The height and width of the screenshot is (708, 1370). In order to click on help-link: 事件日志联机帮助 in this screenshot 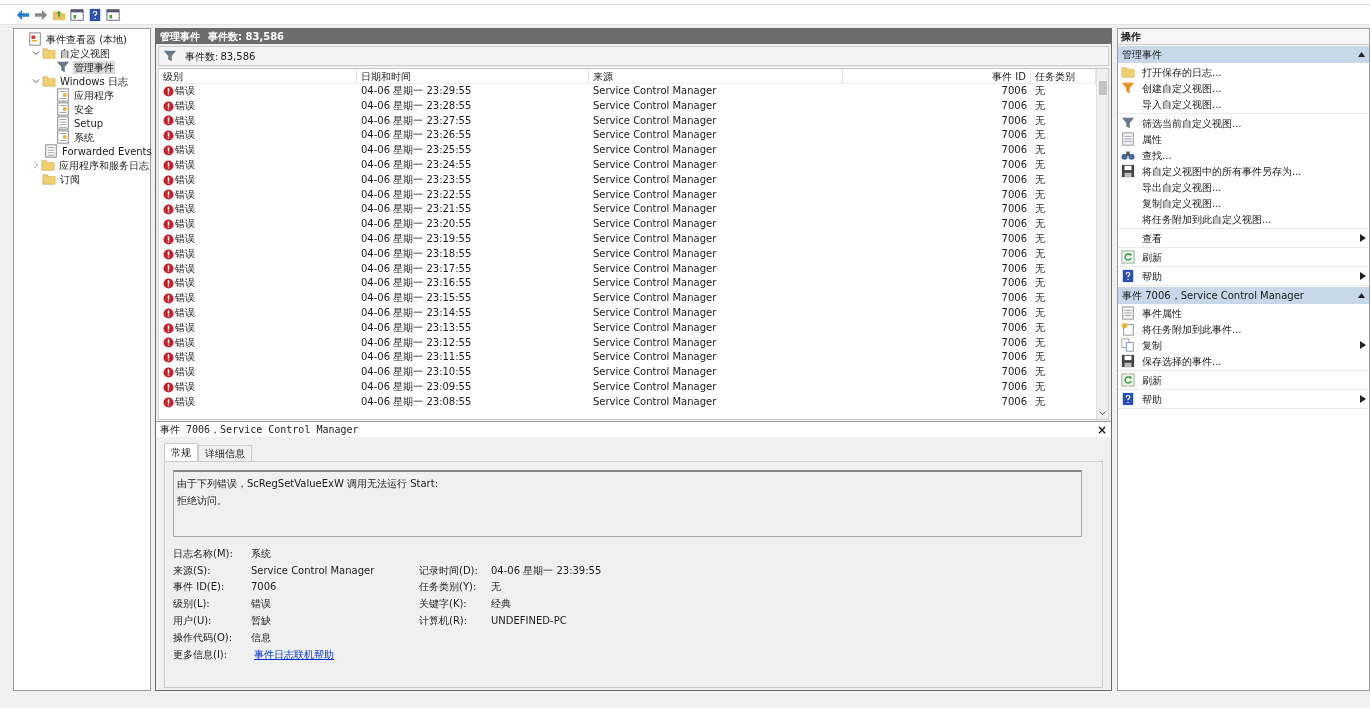, I will do `click(294, 654)`.